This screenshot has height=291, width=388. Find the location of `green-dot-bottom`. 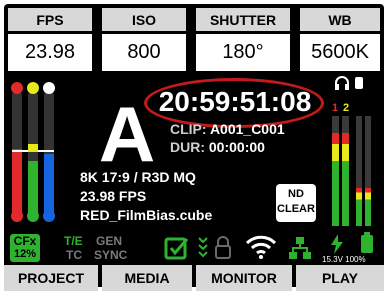

green-dot-bottom is located at coordinates (33, 216).